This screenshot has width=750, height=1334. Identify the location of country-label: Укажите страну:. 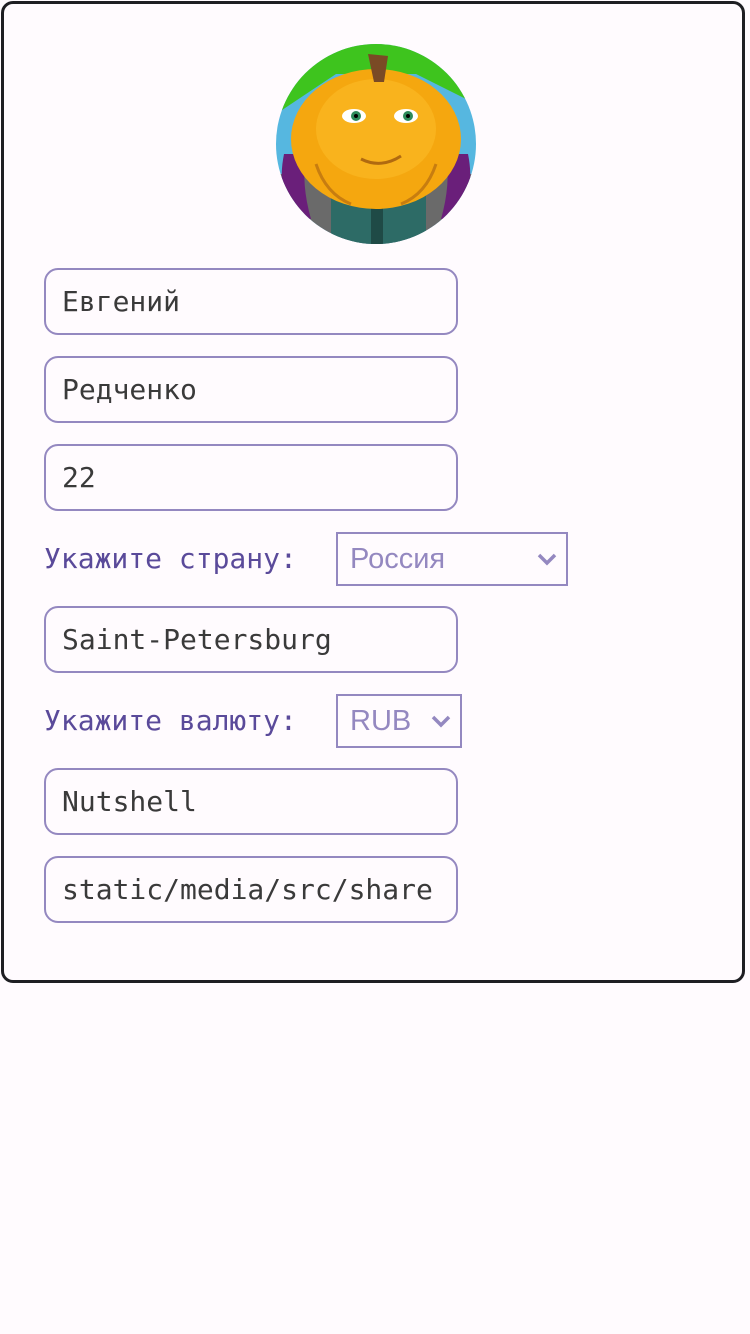
(170, 558).